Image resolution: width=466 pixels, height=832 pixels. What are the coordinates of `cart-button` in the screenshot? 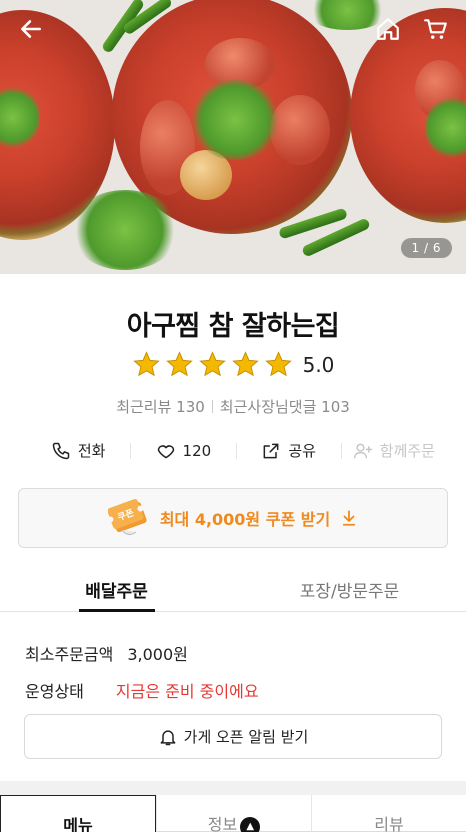 It's located at (436, 29).